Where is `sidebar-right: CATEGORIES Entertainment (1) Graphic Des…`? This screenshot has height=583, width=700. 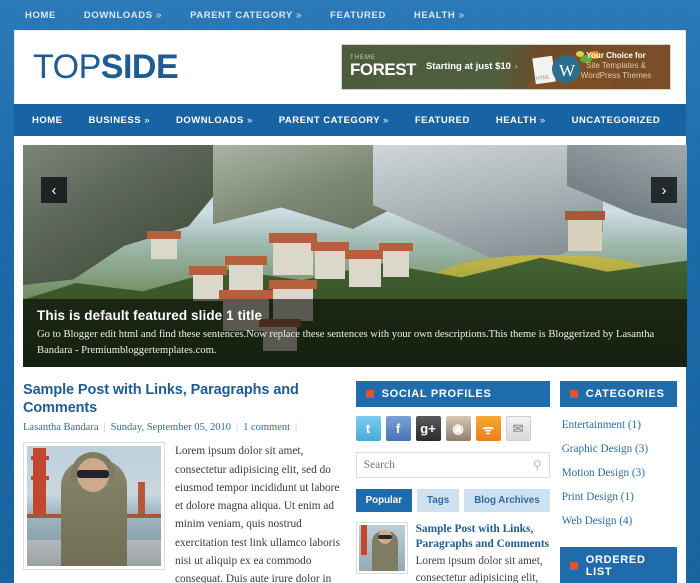
sidebar-right: CATEGORIES Entertainment (1) Graphic Des… is located at coordinates (618, 482).